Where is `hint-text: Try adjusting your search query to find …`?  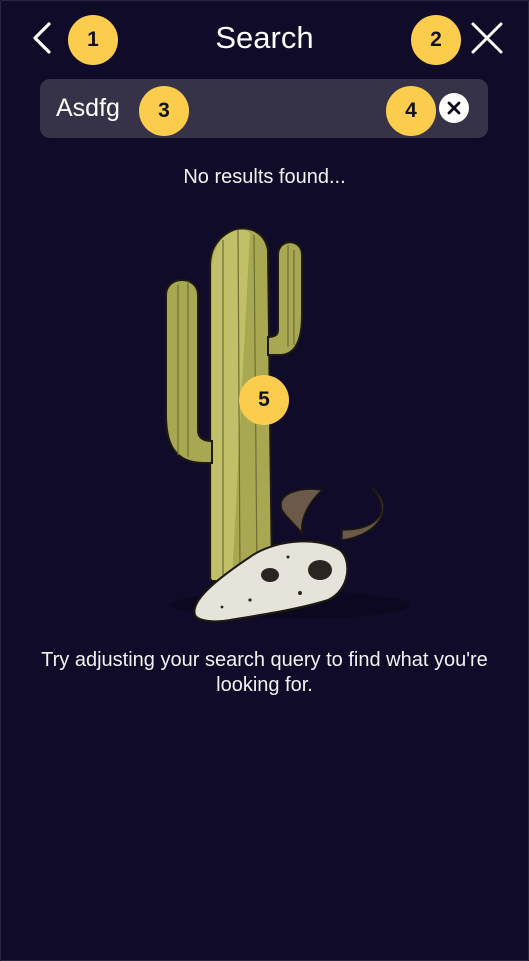
hint-text: Try adjusting your search query to find … is located at coordinates (264, 672).